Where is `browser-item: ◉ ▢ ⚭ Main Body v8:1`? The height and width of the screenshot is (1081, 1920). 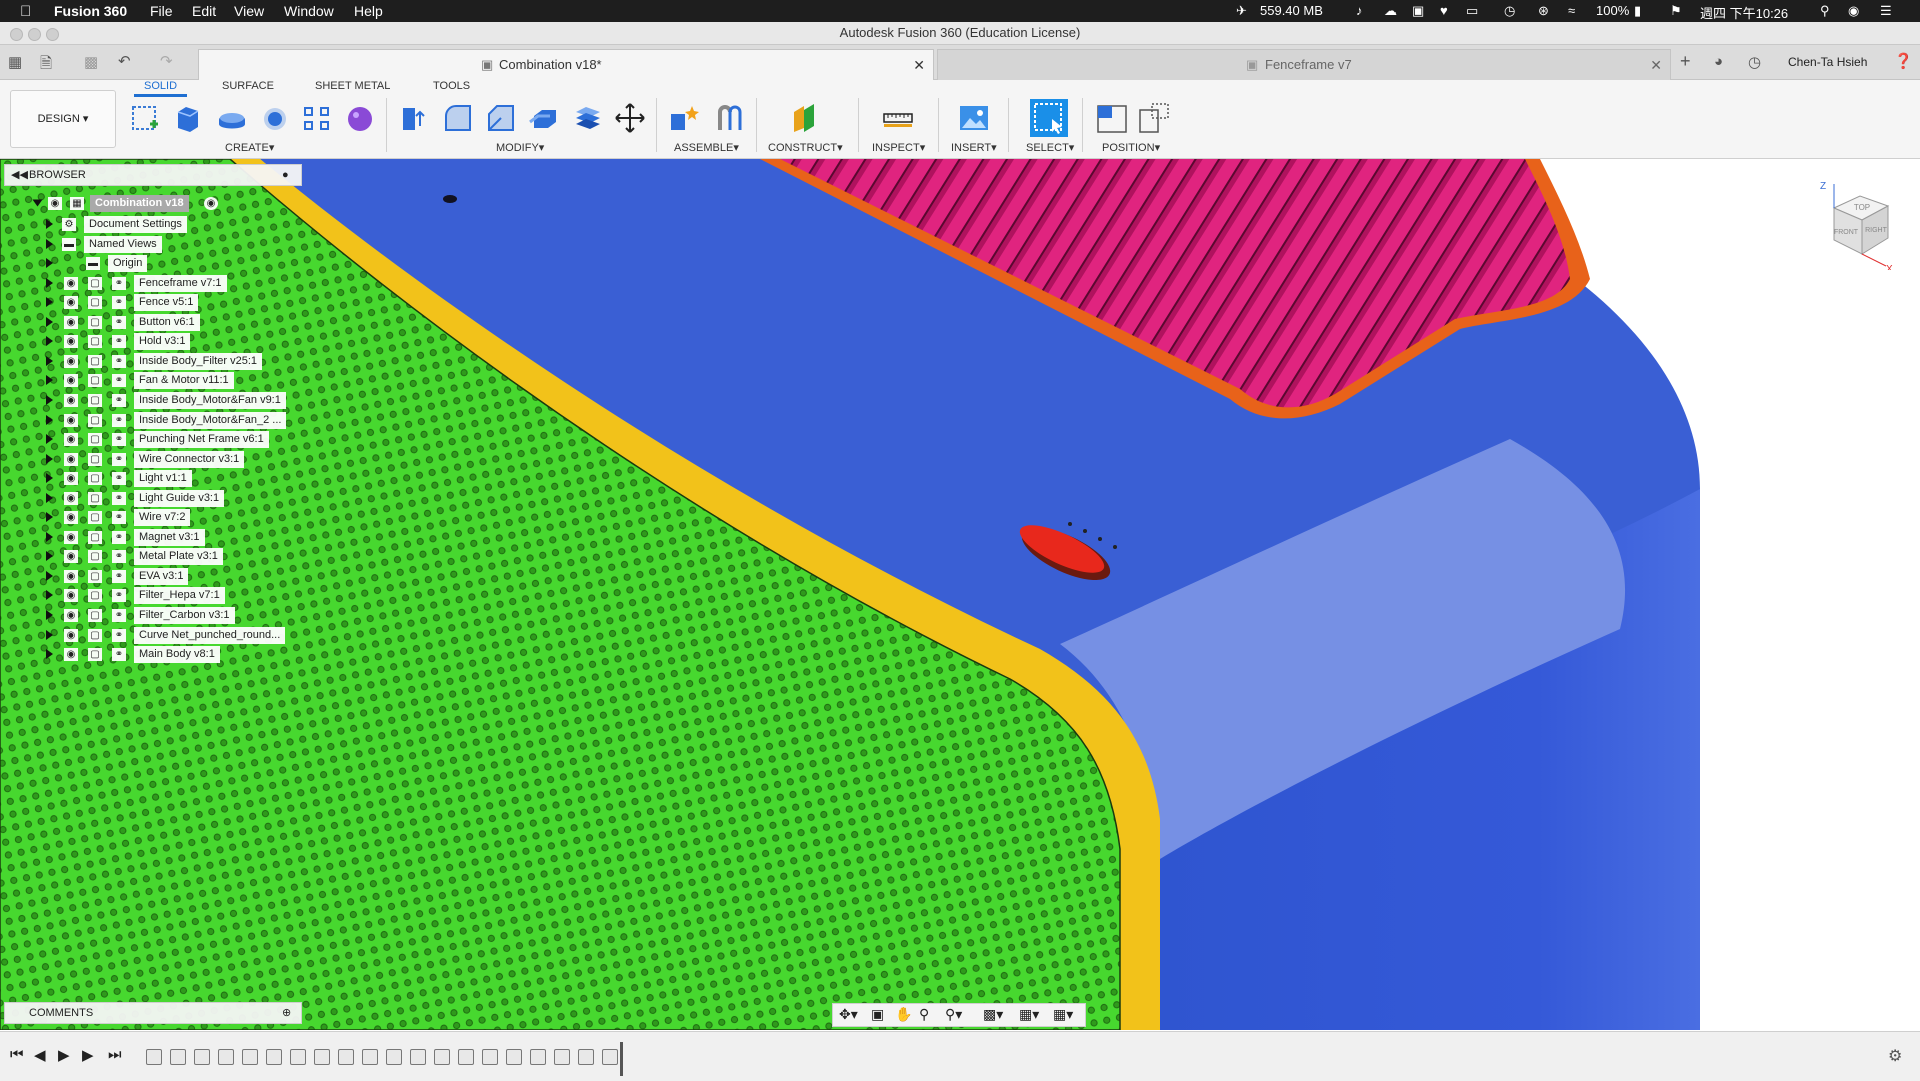 browser-item: ◉ ▢ ⚭ Main Body v8:1 is located at coordinates (153, 655).